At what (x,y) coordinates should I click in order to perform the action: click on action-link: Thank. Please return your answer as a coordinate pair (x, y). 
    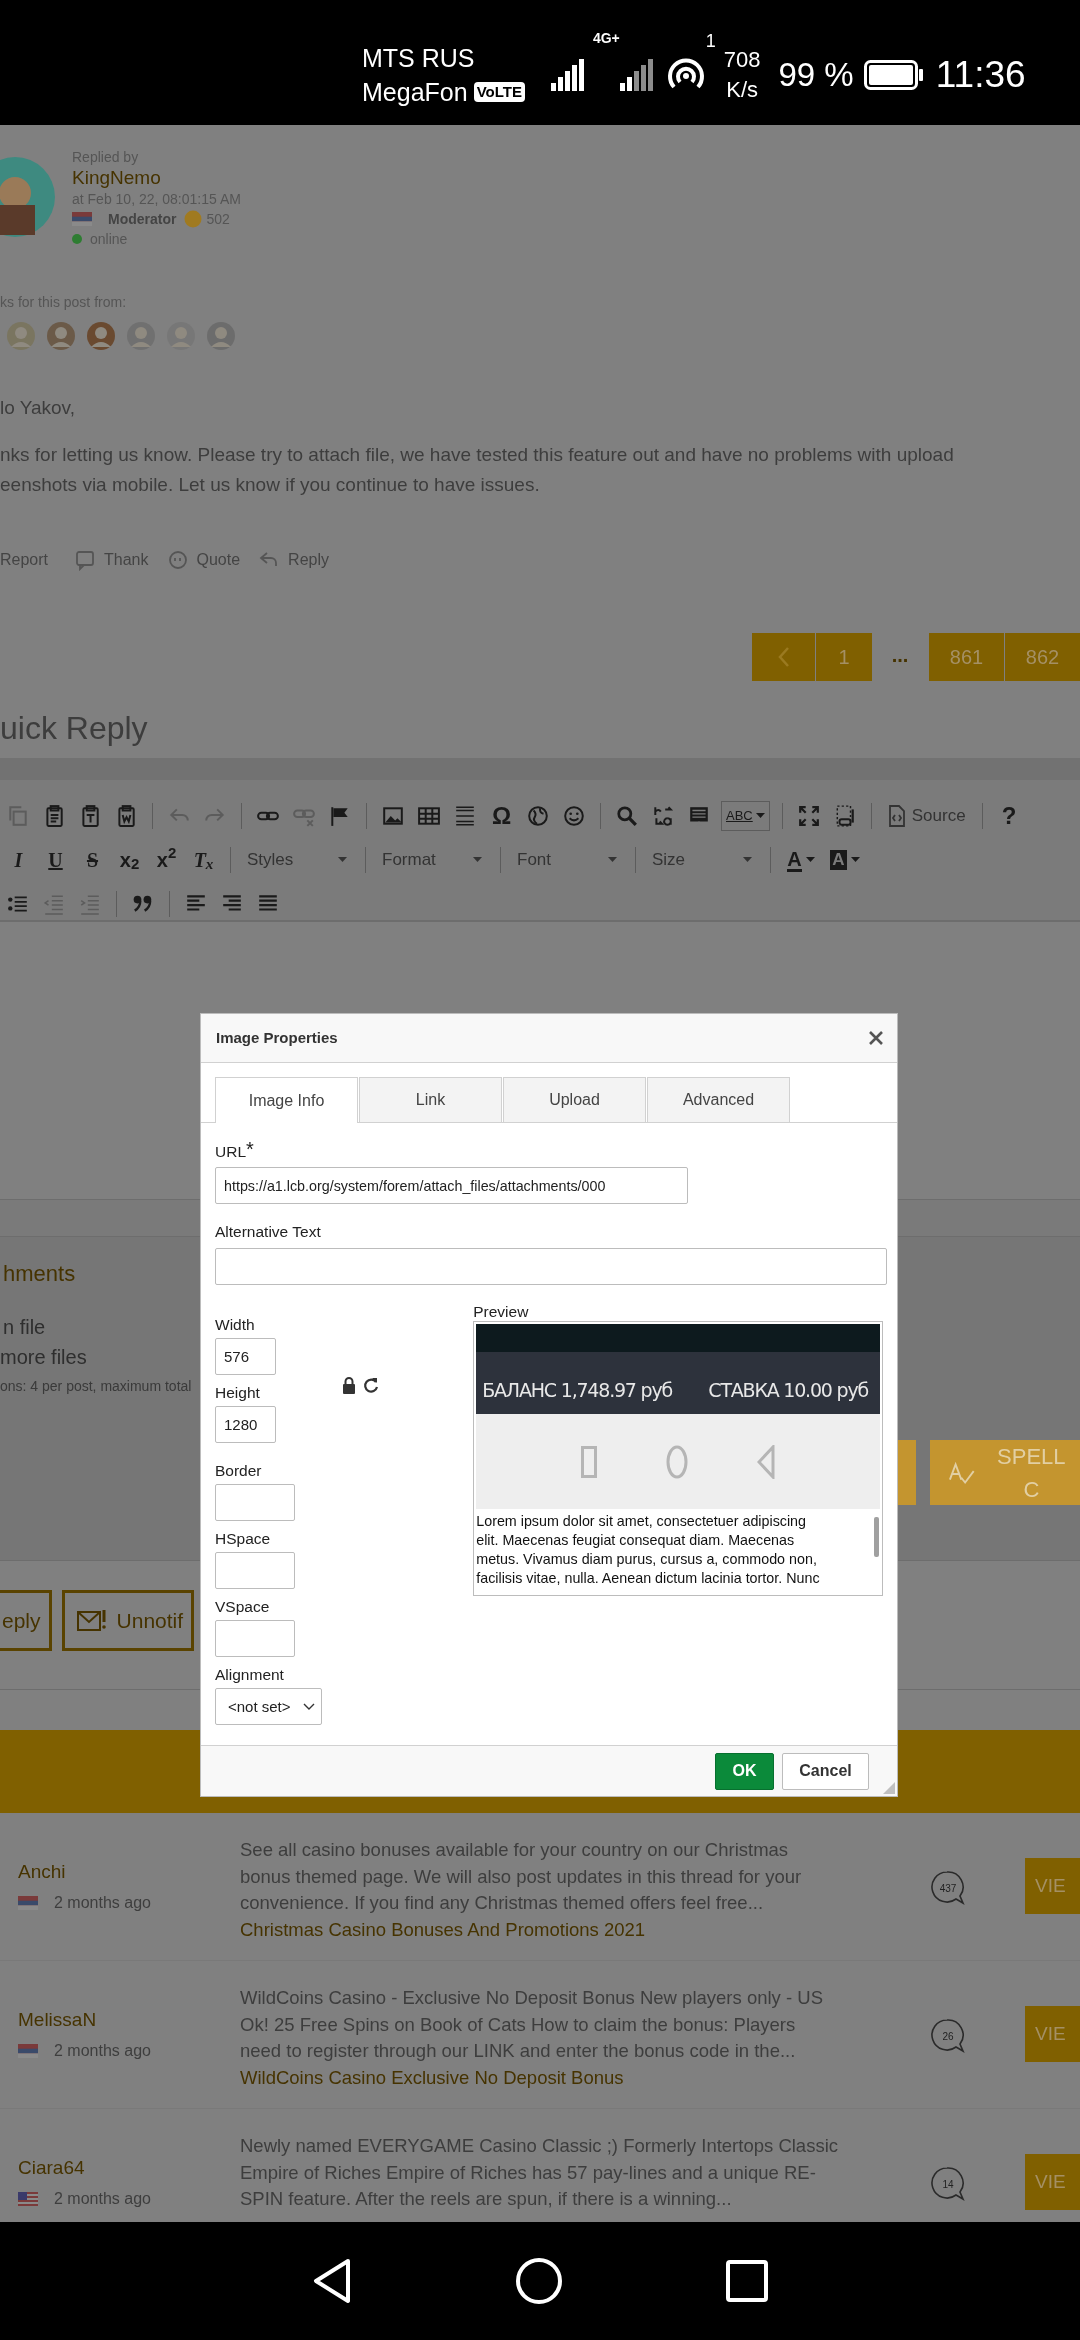
    Looking at the image, I should click on (126, 560).